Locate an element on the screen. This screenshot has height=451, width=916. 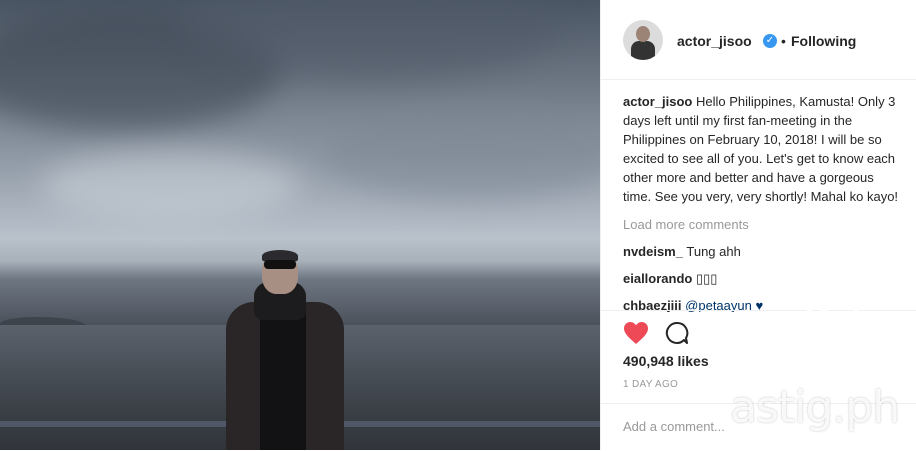
avatar-face is located at coordinates (643, 34).